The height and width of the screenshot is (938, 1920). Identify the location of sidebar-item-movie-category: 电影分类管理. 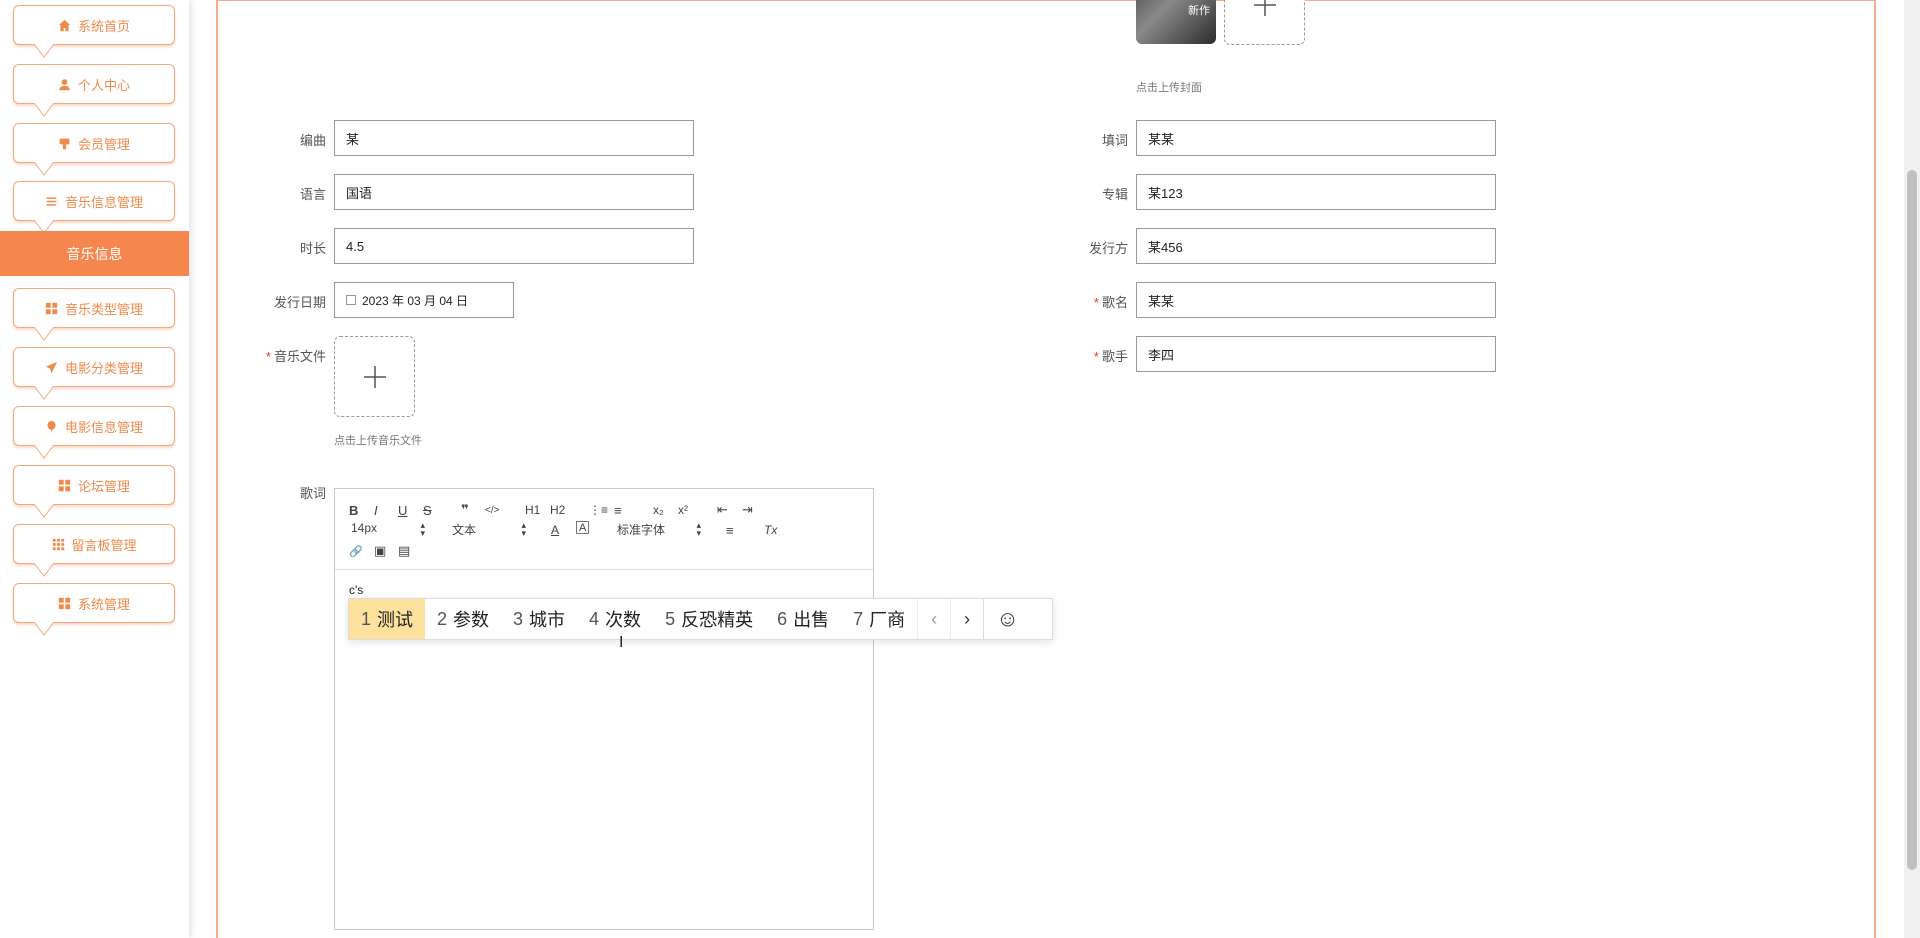
(94, 373).